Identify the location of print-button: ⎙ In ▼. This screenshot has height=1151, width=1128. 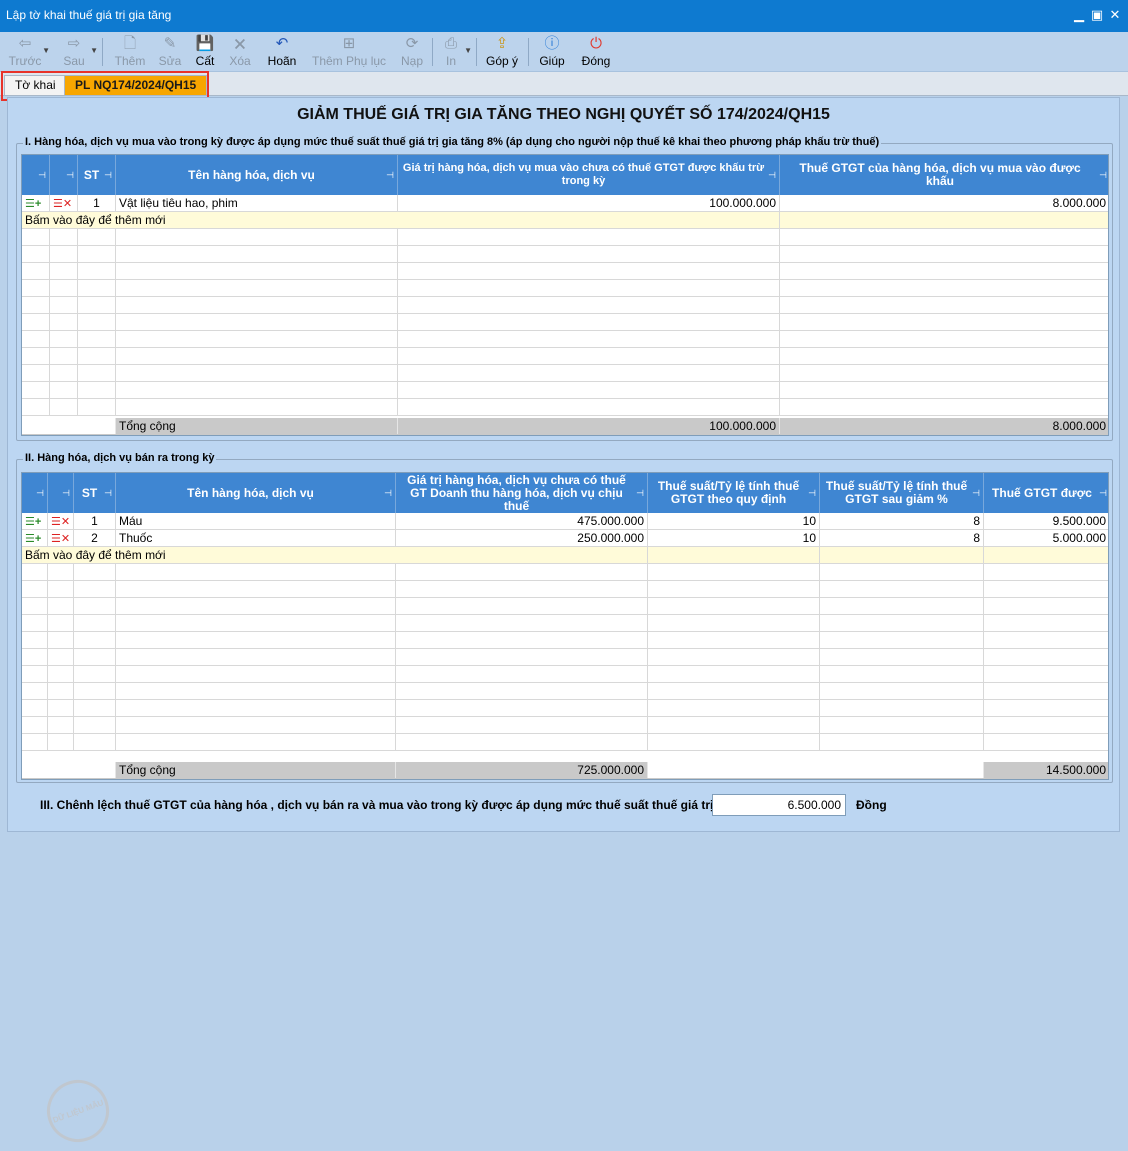
(455, 52).